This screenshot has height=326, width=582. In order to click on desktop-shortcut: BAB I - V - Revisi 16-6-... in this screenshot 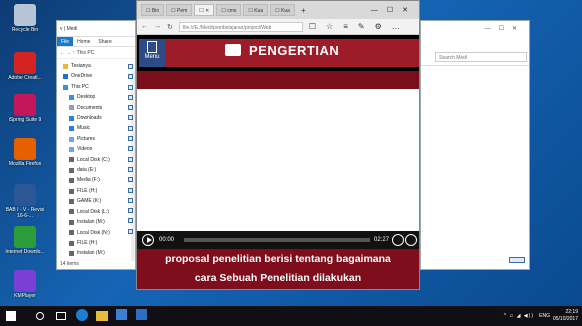, I will do `click(25, 201)`.